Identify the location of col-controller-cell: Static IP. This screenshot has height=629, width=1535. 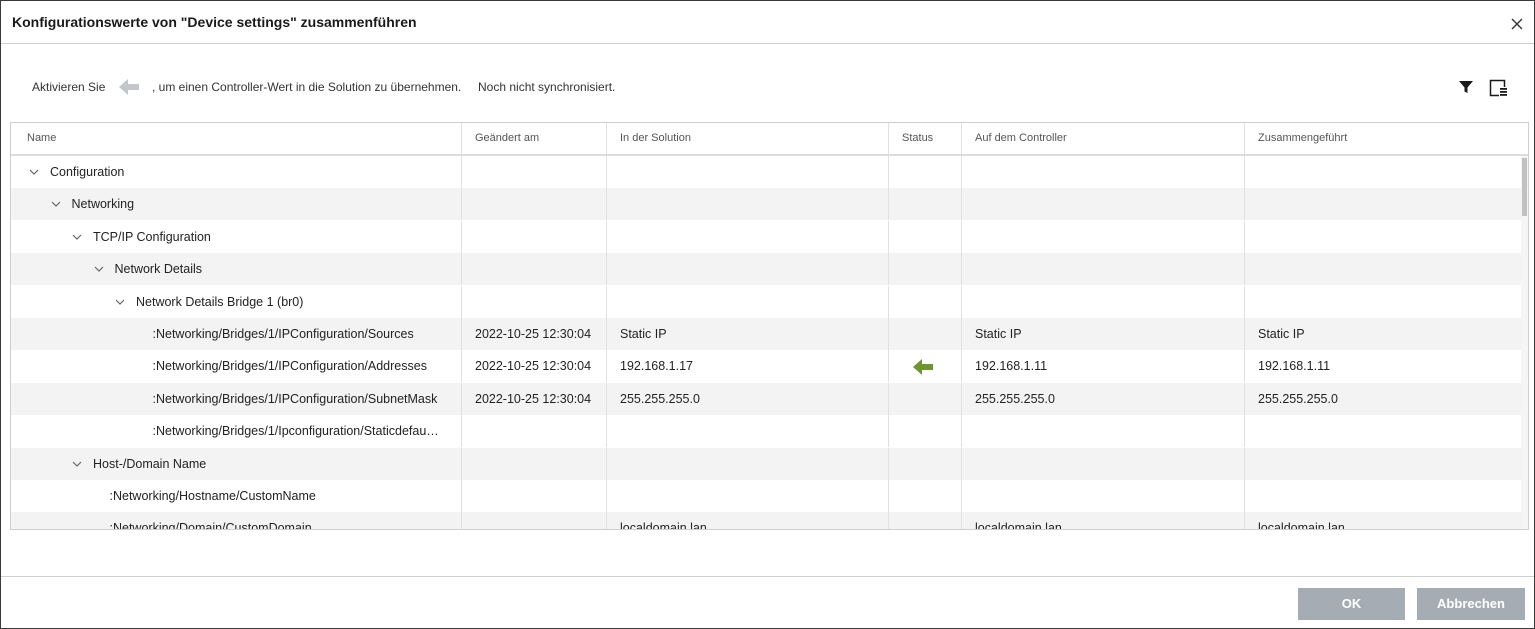
(1102, 334).